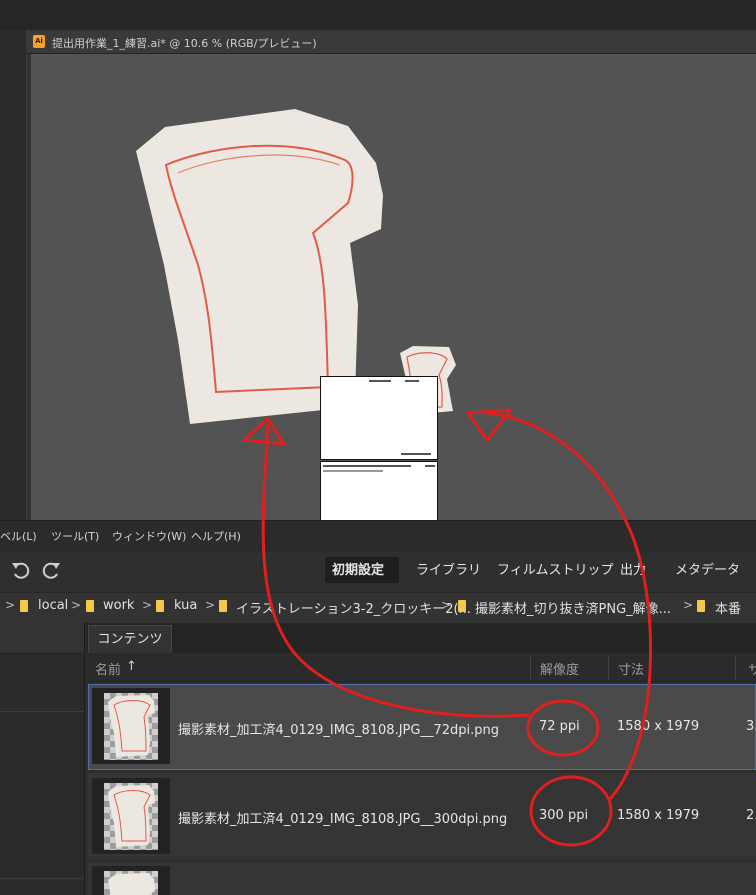  What do you see at coordinates (559, 726) in the screenshot?
I see `file-resolution: 72 ppi` at bounding box center [559, 726].